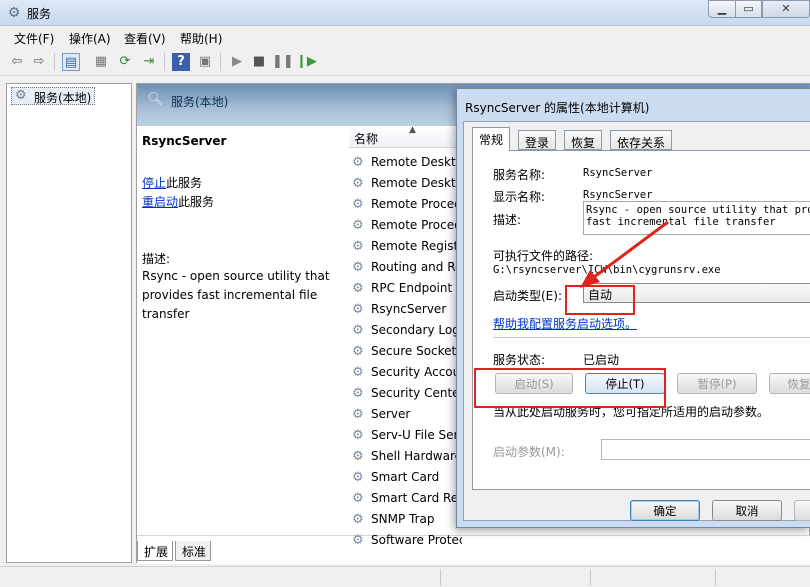 This screenshot has width=810, height=587. What do you see at coordinates (193, 551) in the screenshot?
I see `tab-standard: 标准` at bounding box center [193, 551].